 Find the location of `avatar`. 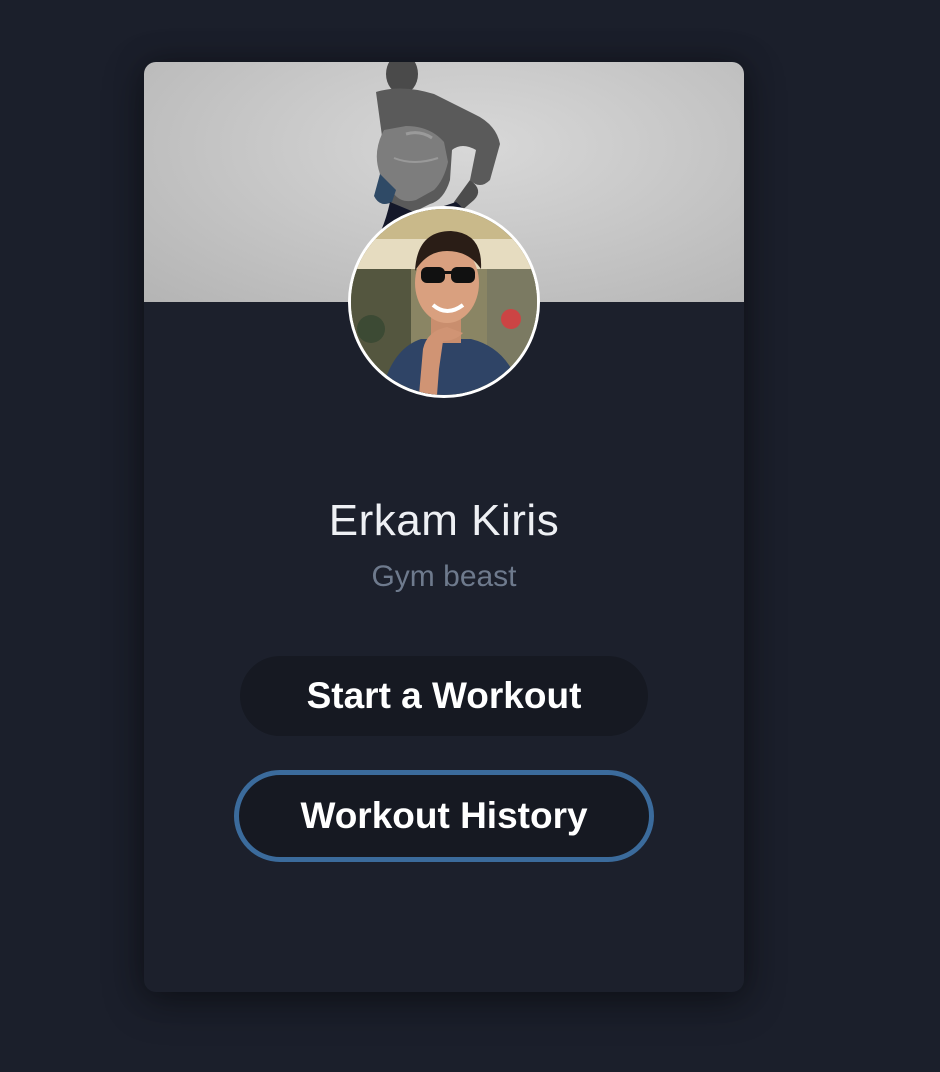

avatar is located at coordinates (444, 302).